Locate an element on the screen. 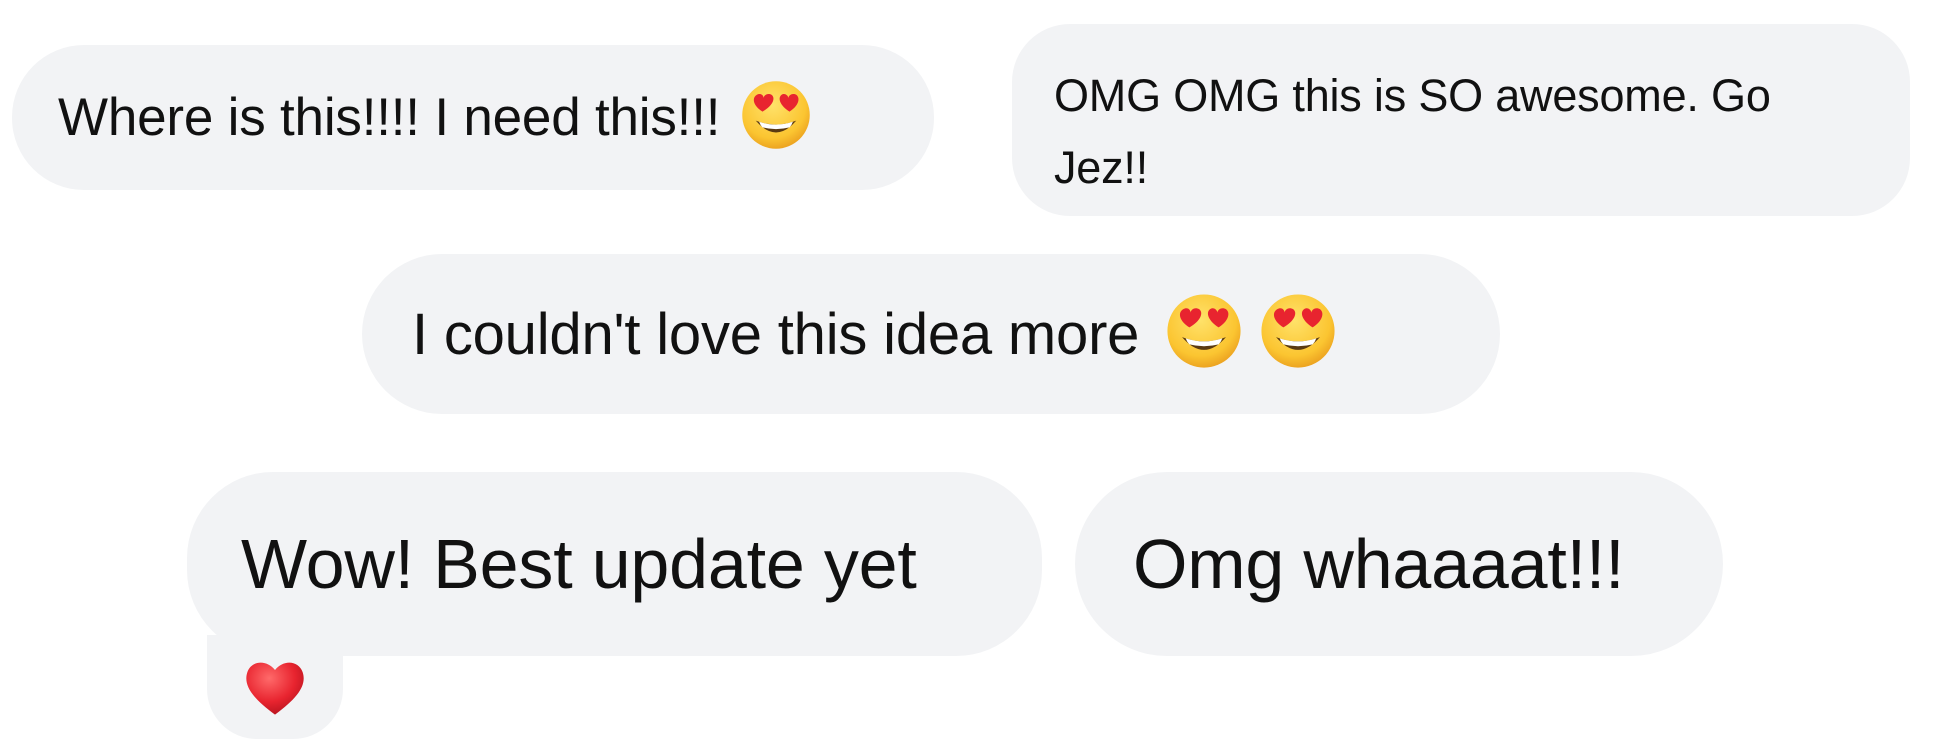  message-text: I couldn't love this idea more is located at coordinates (776, 334).